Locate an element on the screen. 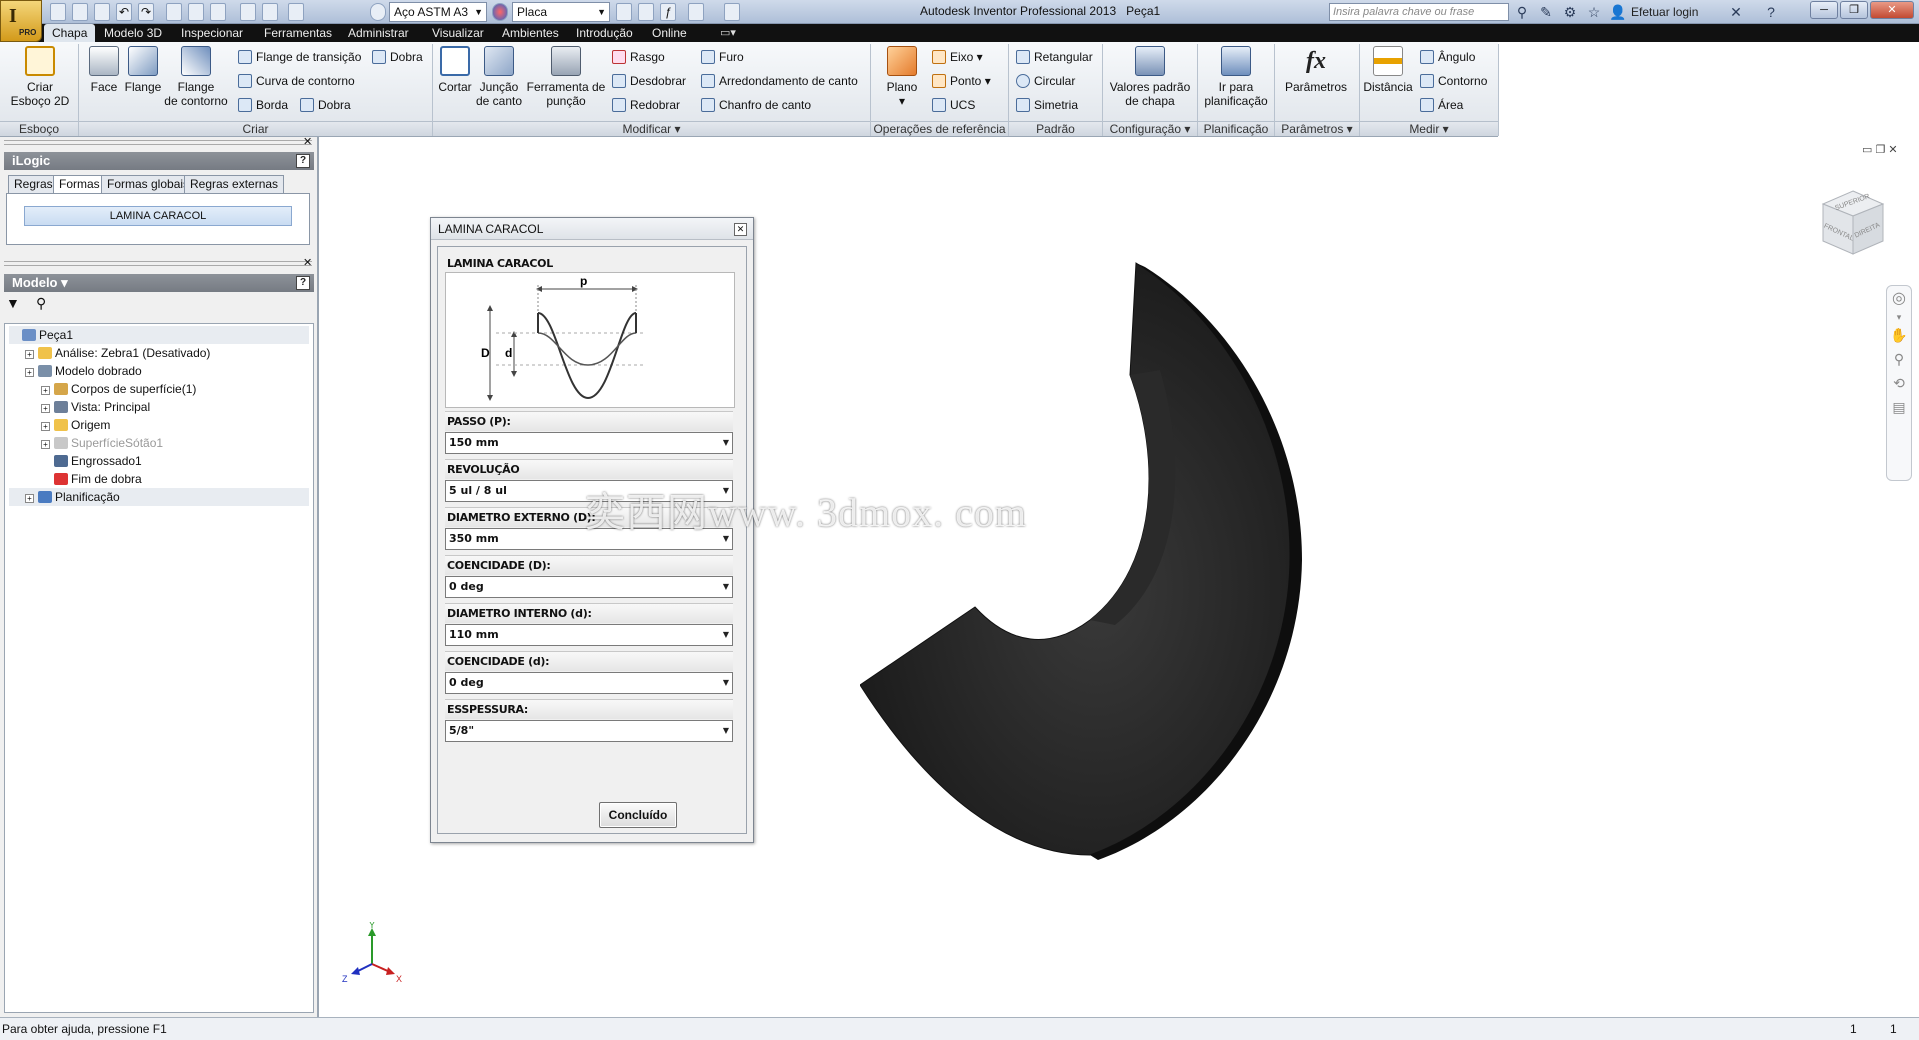 The image size is (1919, 1040). panel-grip is located at coordinates (158, 142).